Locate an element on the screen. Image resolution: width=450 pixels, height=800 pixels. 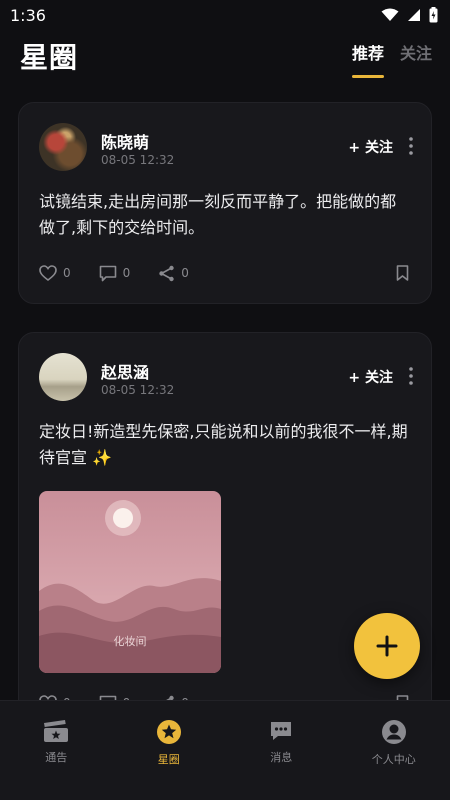
battery-icon is located at coordinates (433, 15).